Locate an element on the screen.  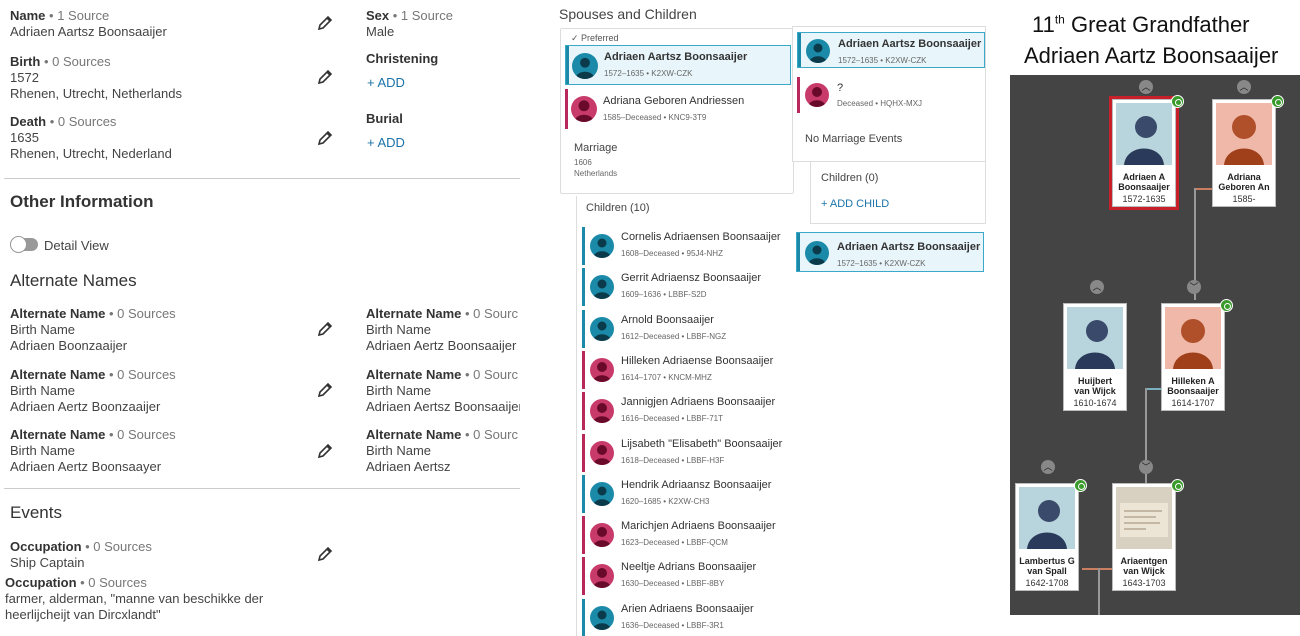
detail-view-toggle is located at coordinates (24, 244).